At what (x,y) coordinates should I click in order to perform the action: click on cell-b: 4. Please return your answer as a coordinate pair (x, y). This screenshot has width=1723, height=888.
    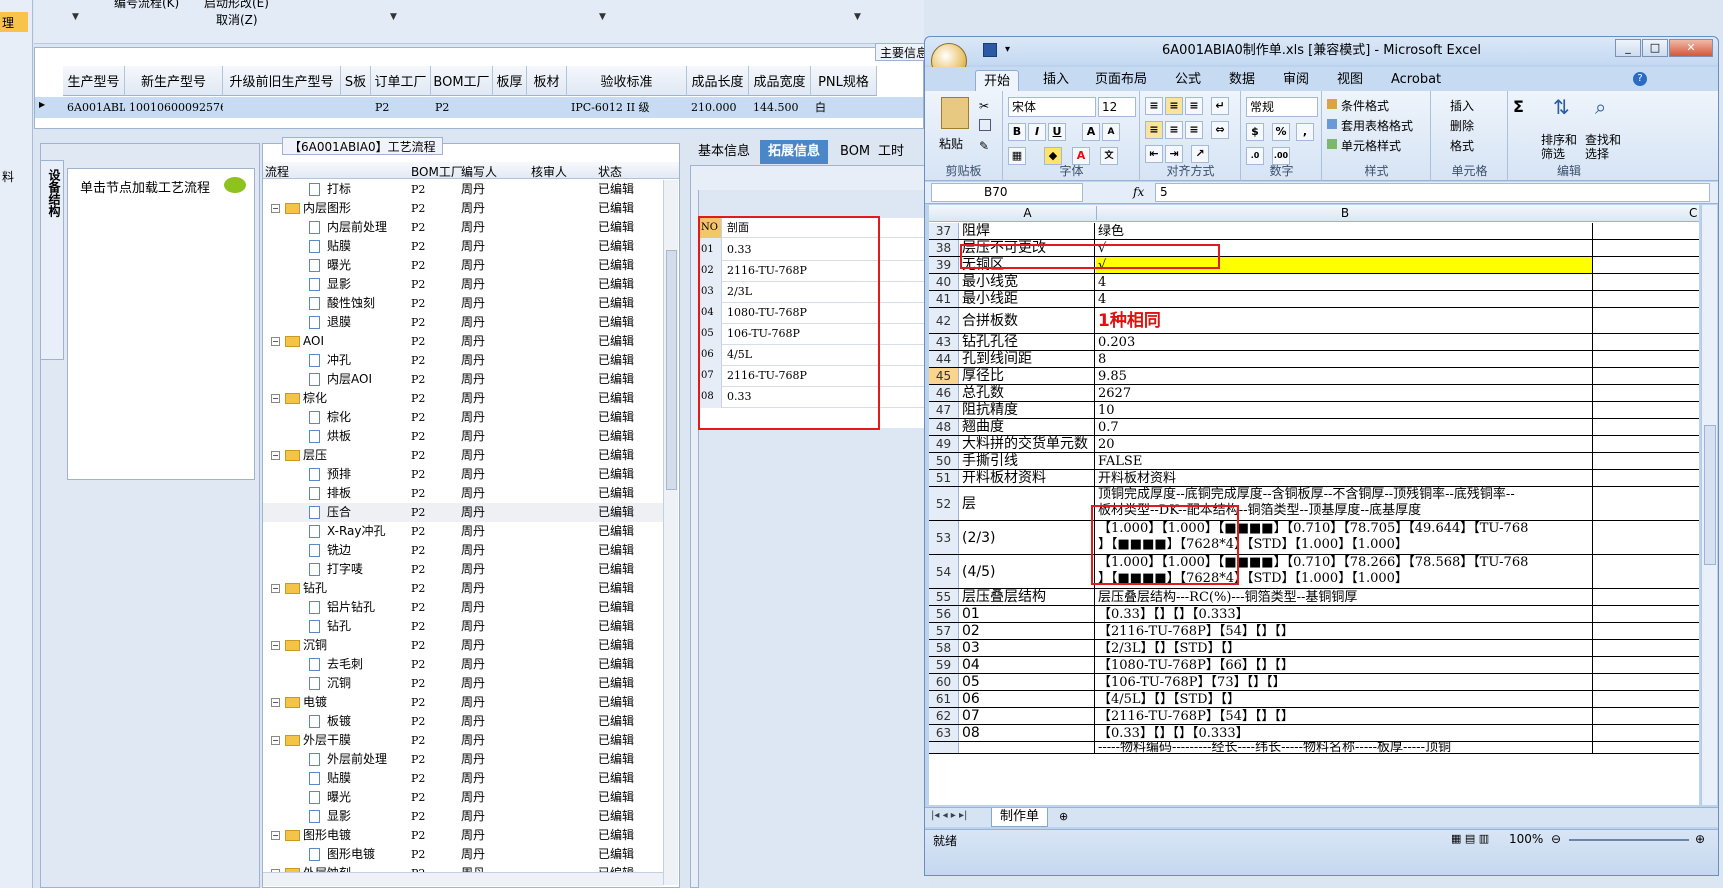
    Looking at the image, I should click on (1344, 299).